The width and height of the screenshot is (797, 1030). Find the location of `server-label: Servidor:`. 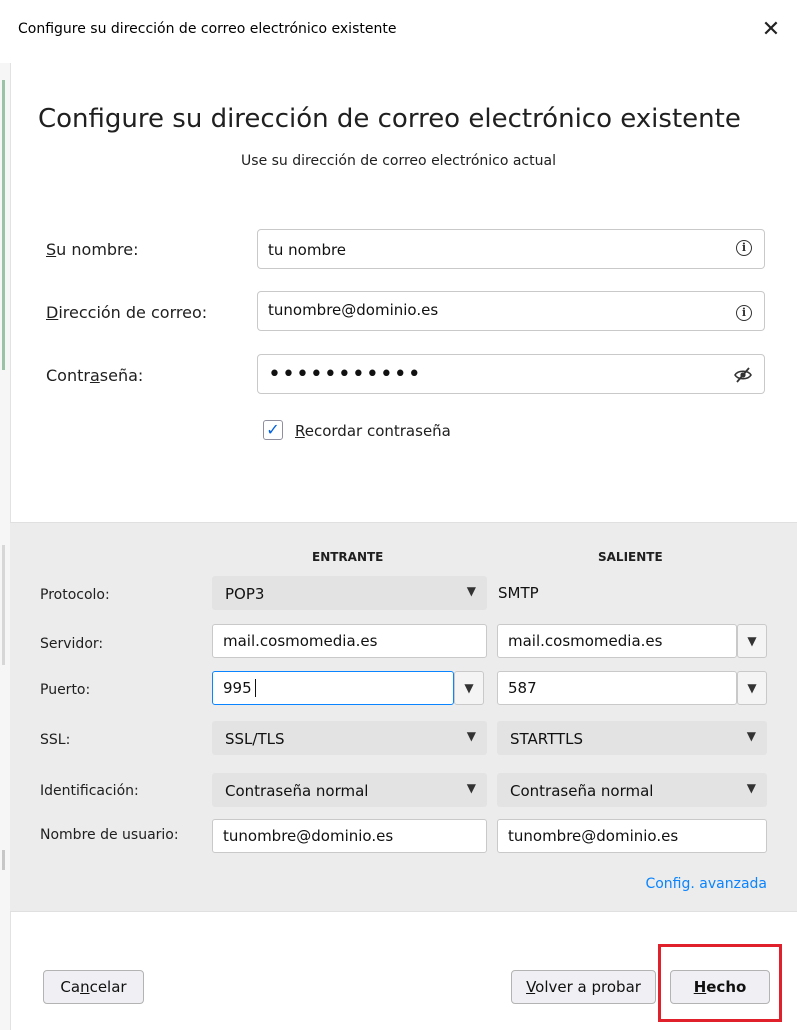

server-label: Servidor: is located at coordinates (72, 644).